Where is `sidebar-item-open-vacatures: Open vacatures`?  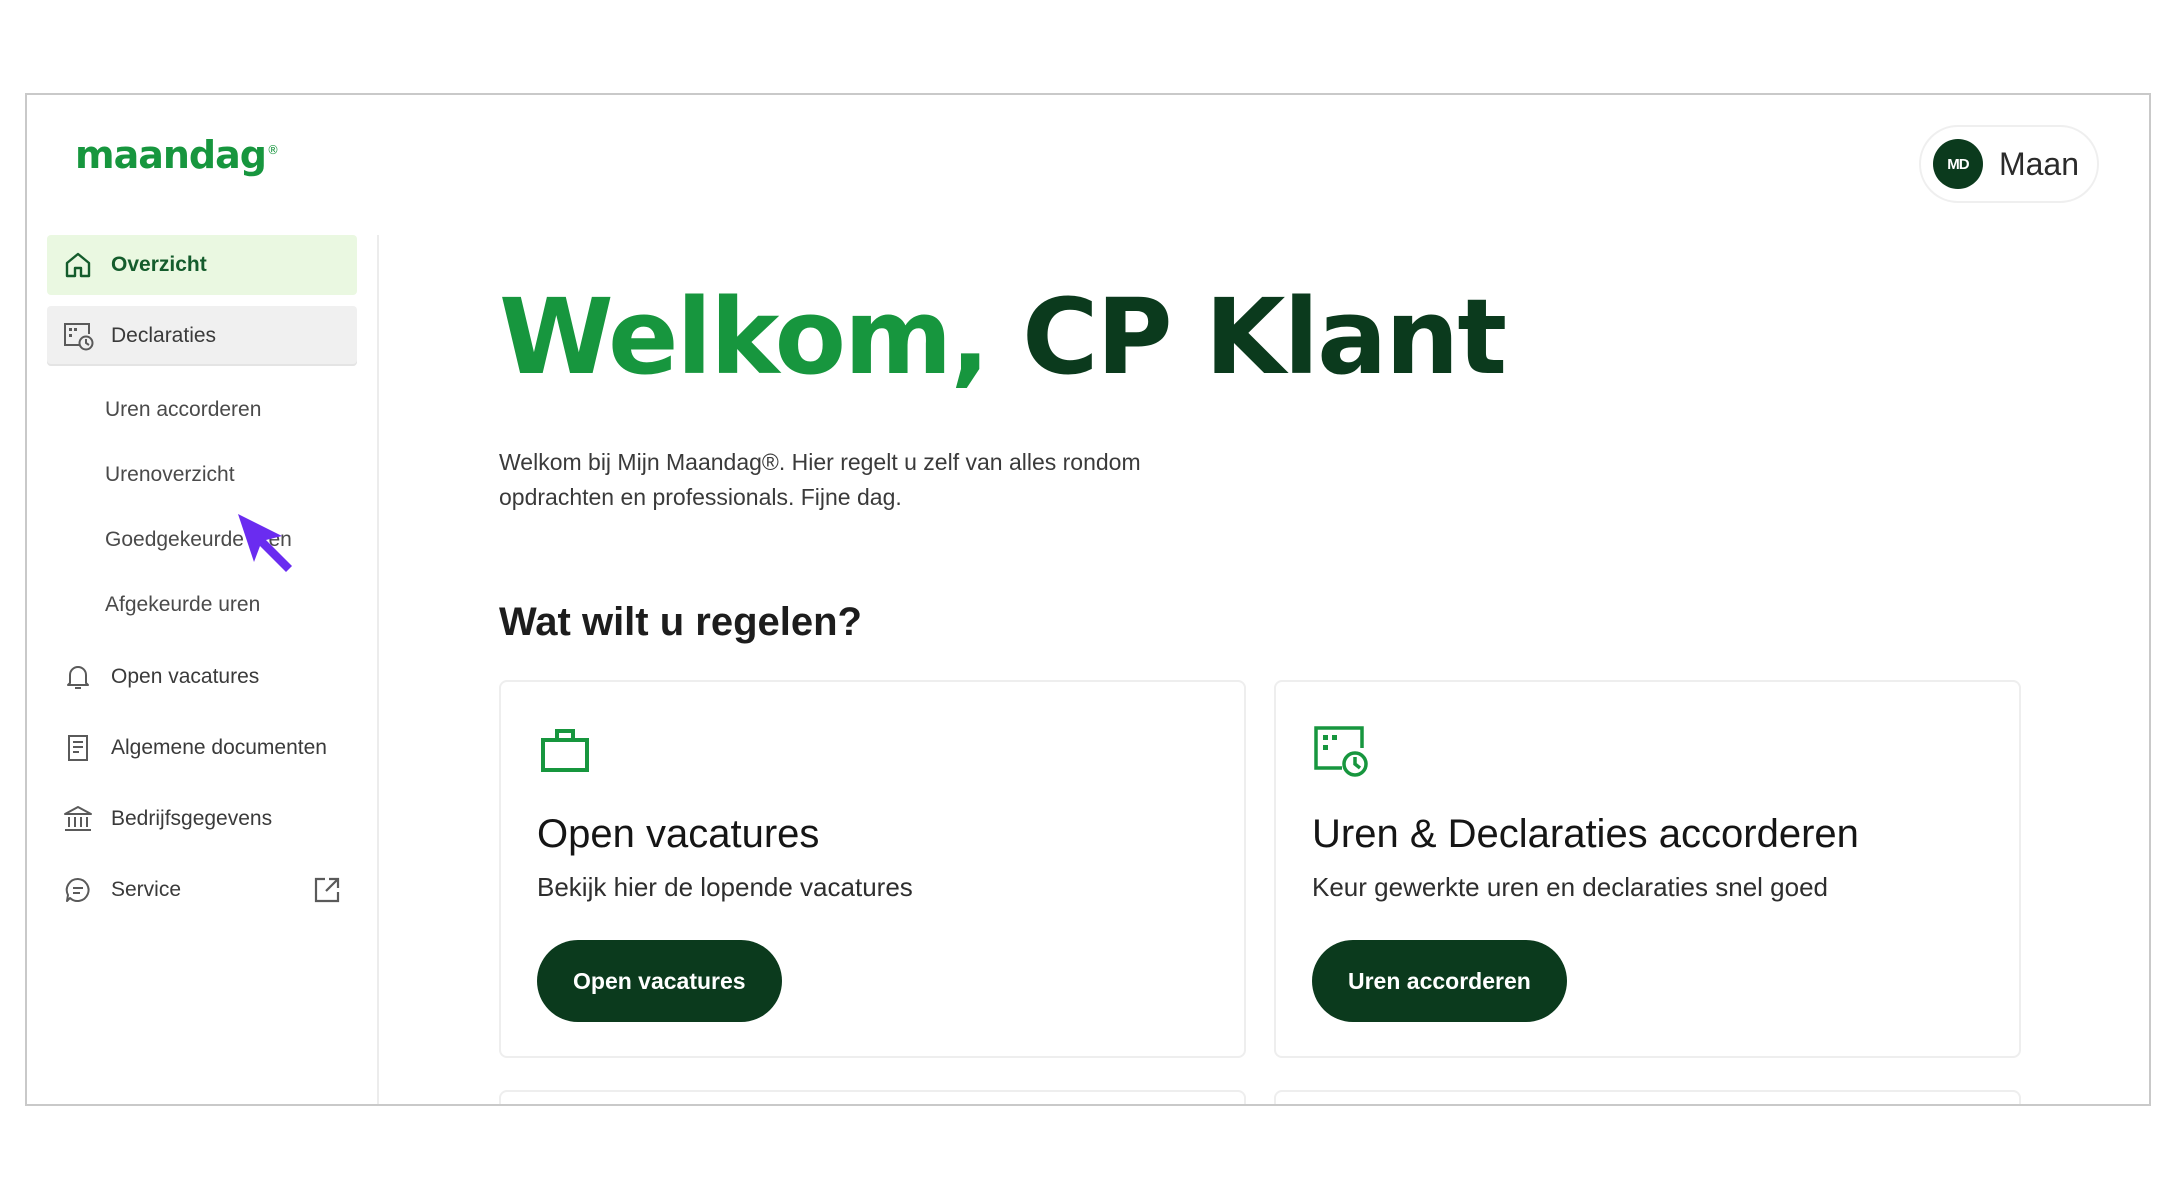 sidebar-item-open-vacatures: Open vacatures is located at coordinates (202, 677).